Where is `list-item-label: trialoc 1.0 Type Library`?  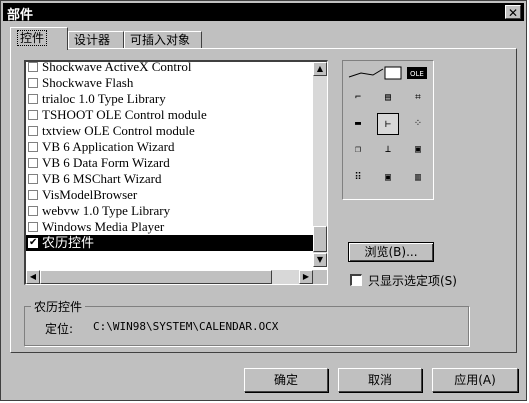
list-item-label: trialoc 1.0 Type Library is located at coordinates (104, 98).